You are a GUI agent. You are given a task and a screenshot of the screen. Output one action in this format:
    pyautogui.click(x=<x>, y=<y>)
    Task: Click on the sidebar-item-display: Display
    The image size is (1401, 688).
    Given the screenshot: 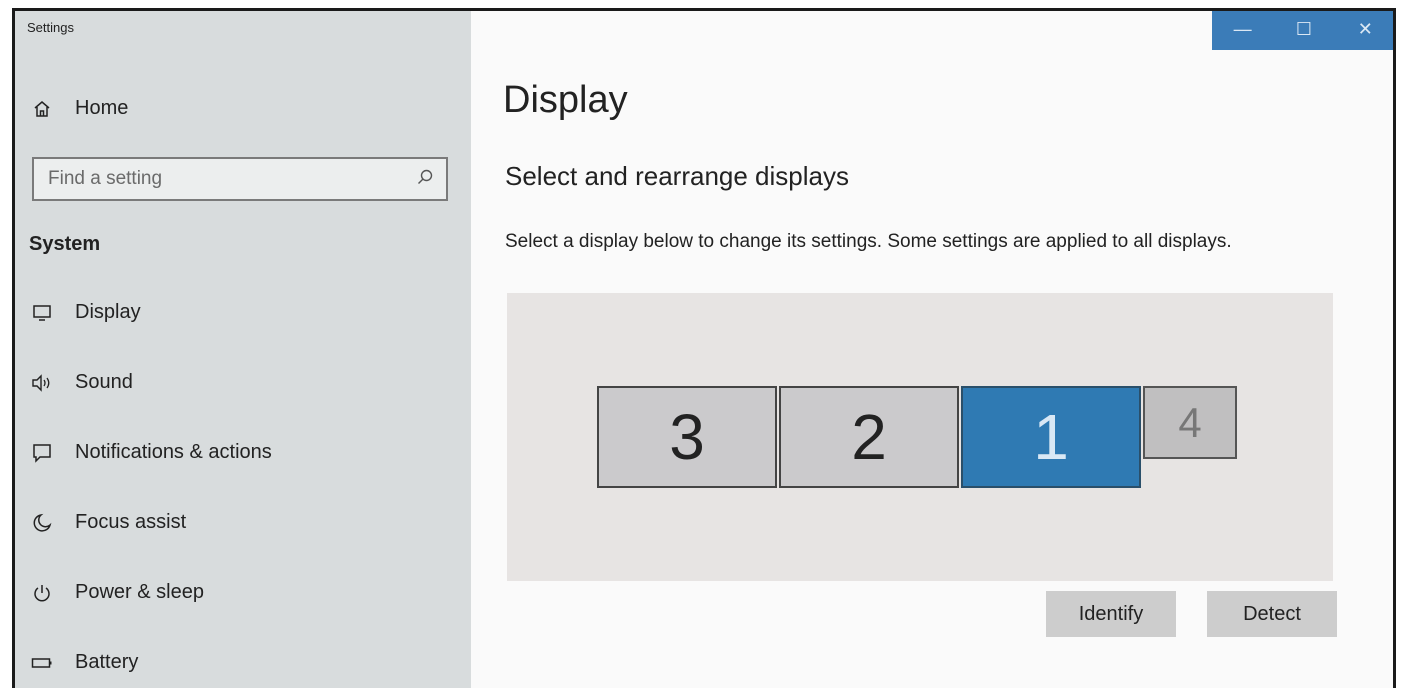 What is the action you would take?
    pyautogui.click(x=85, y=312)
    